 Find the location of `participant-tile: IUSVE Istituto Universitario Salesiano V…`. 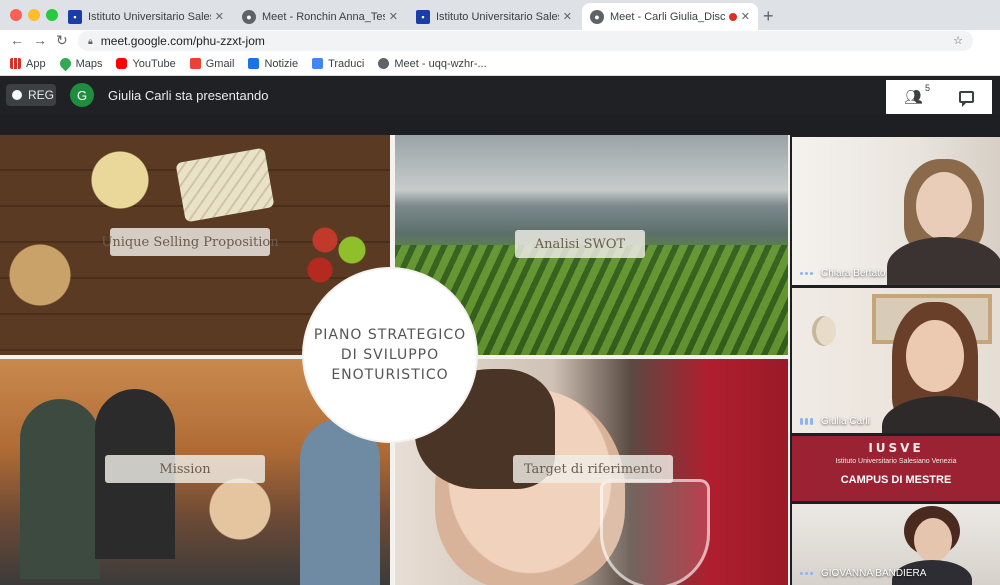

participant-tile: IUSVE Istituto Universitario Salesiano V… is located at coordinates (896, 468).